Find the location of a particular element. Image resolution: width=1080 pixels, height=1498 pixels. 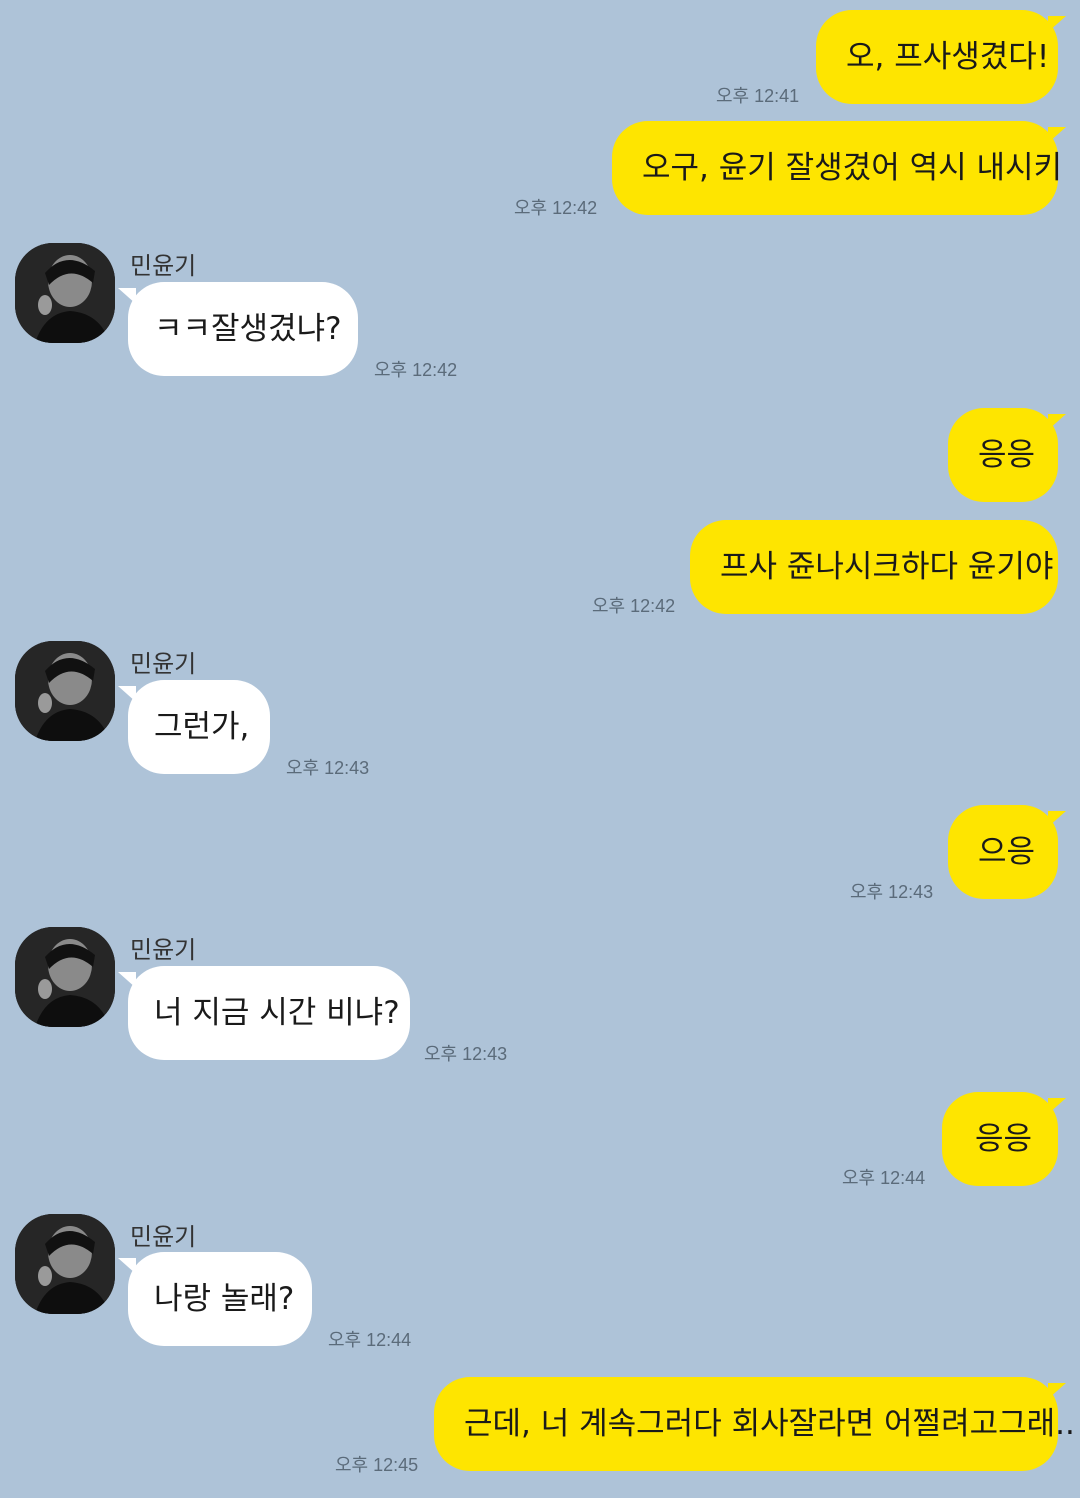

message-text: 으응 is located at coordinates (1007, 852).